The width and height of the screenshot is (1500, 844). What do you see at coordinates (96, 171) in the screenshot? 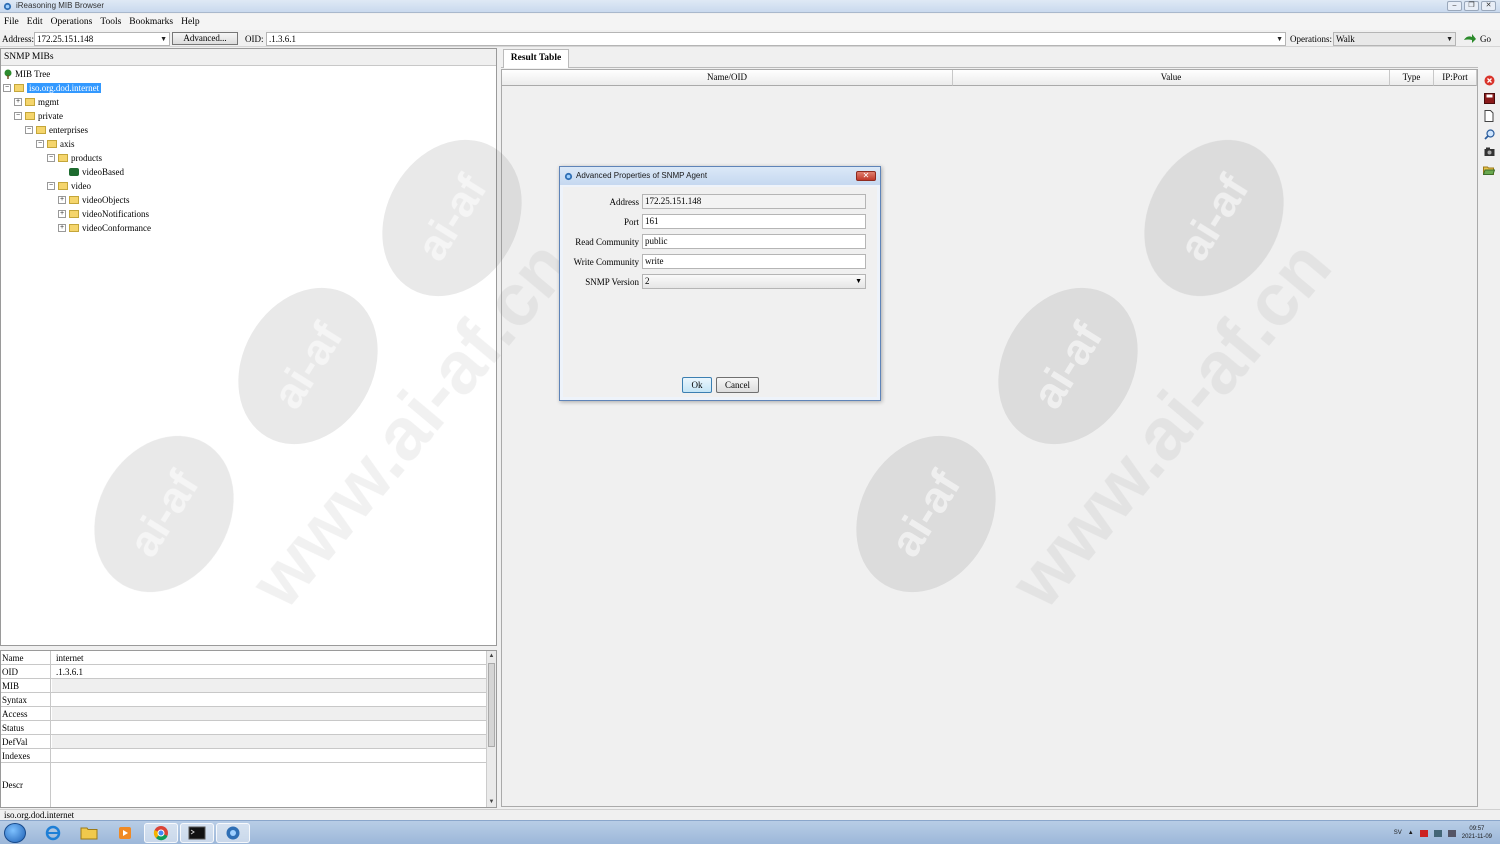
I see `tree-item-videobased: videoBased` at bounding box center [96, 171].